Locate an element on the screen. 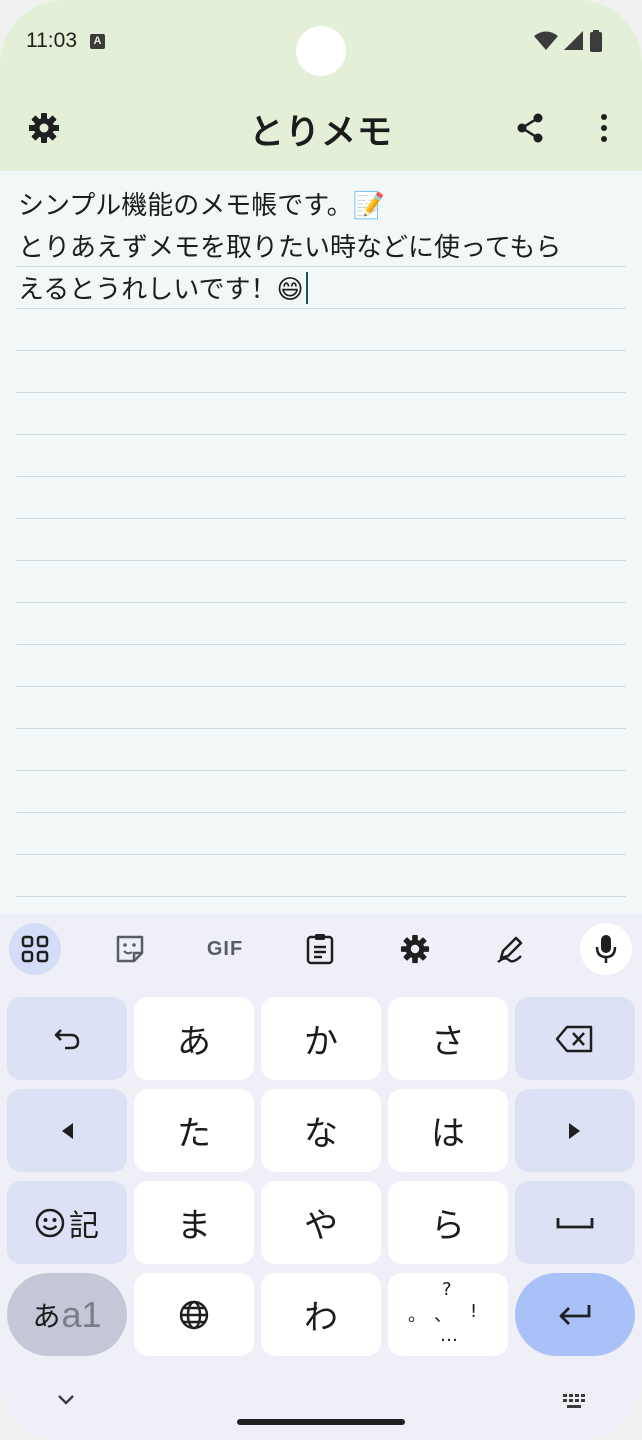 The height and width of the screenshot is (1440, 642). key-wa: わ is located at coordinates (321, 1314).